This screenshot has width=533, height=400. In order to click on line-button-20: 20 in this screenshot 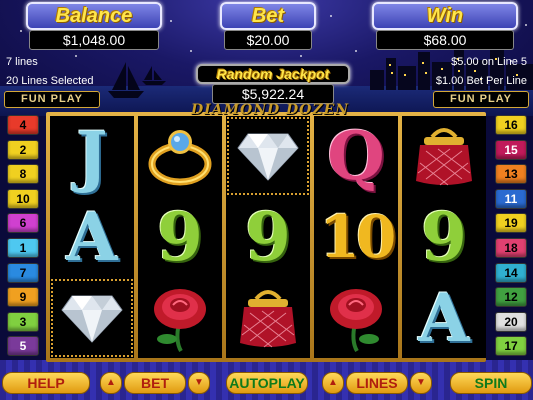, I will do `click(511, 321)`.